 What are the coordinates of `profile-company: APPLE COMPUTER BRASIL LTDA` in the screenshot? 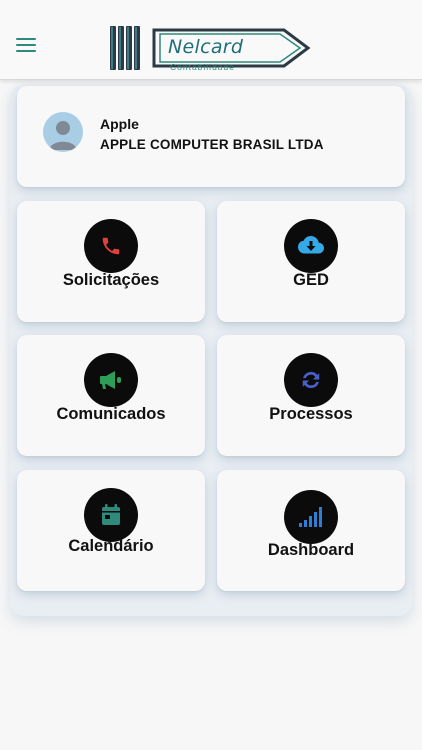 It's located at (212, 144).